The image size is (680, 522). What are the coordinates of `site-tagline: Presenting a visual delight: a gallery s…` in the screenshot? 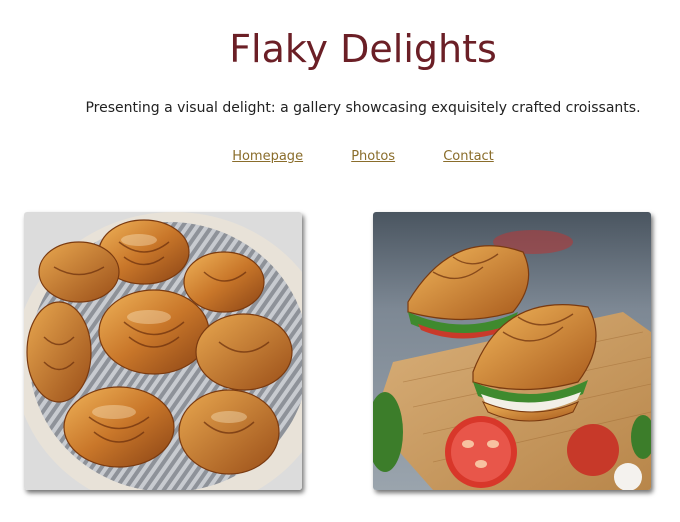 It's located at (363, 108).